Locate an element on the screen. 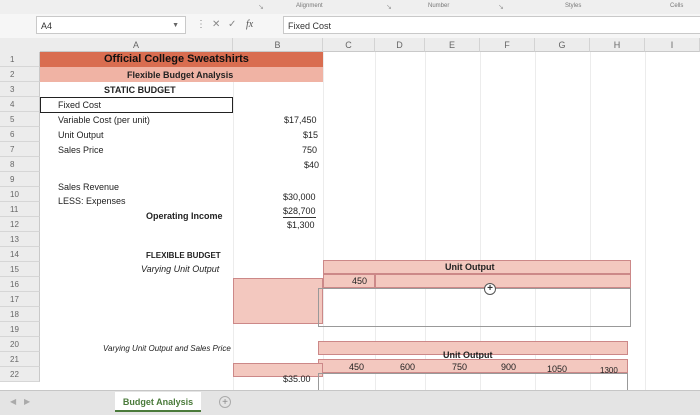 Image resolution: width=700 pixels, height=415 pixels. column-header-g: G is located at coordinates (562, 45).